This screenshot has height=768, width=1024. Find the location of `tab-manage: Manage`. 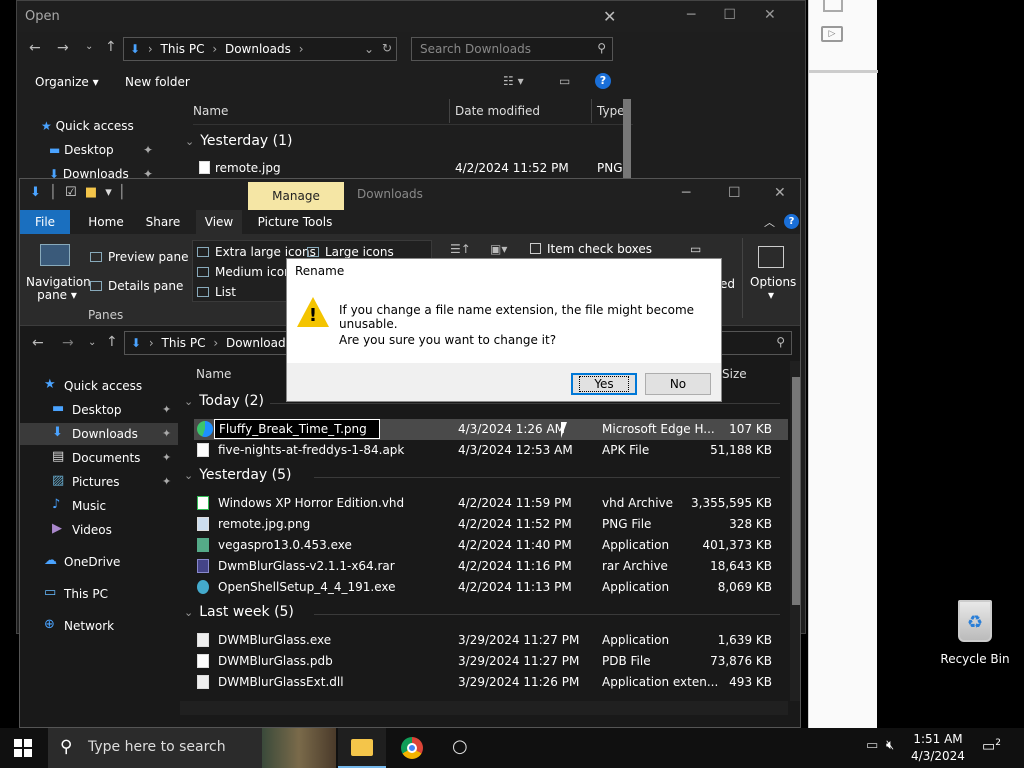

tab-manage: Manage is located at coordinates (296, 196).